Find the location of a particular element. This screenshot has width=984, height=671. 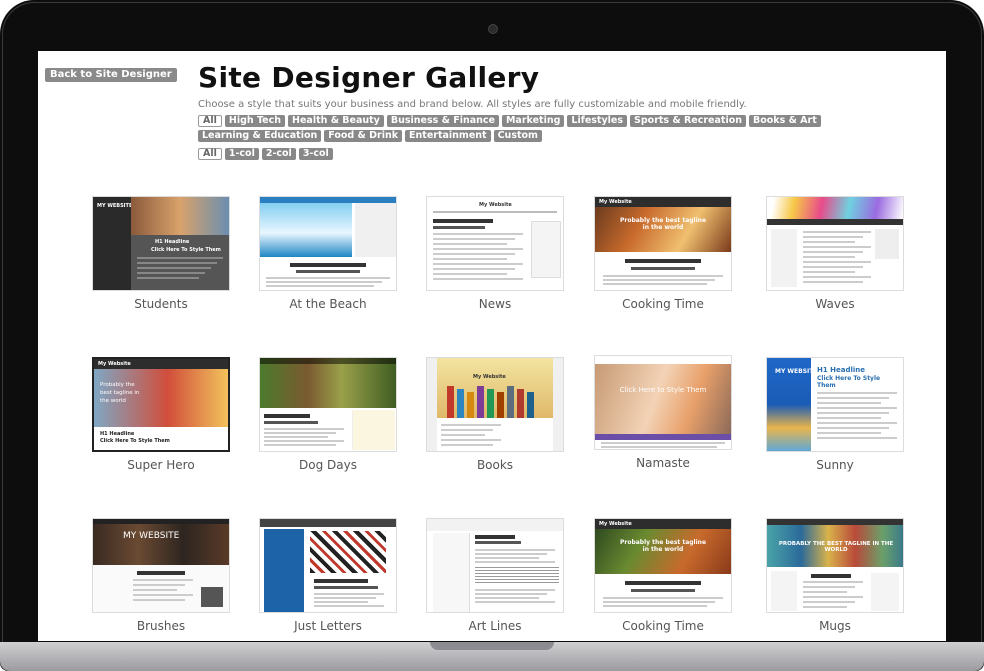

style-thumbnail: PROBABLY THE BEST TAGLINE IN THE WORLD is located at coordinates (835, 565).